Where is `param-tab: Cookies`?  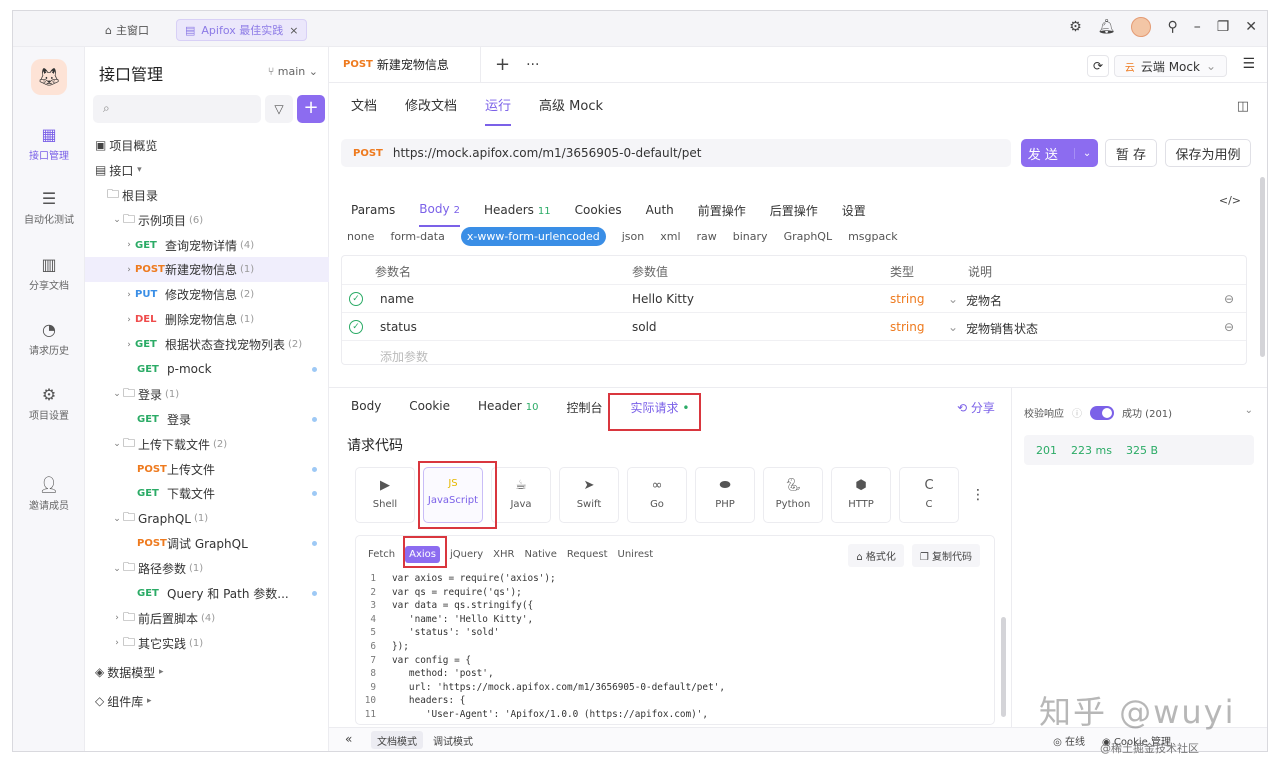 param-tab: Cookies is located at coordinates (598, 210).